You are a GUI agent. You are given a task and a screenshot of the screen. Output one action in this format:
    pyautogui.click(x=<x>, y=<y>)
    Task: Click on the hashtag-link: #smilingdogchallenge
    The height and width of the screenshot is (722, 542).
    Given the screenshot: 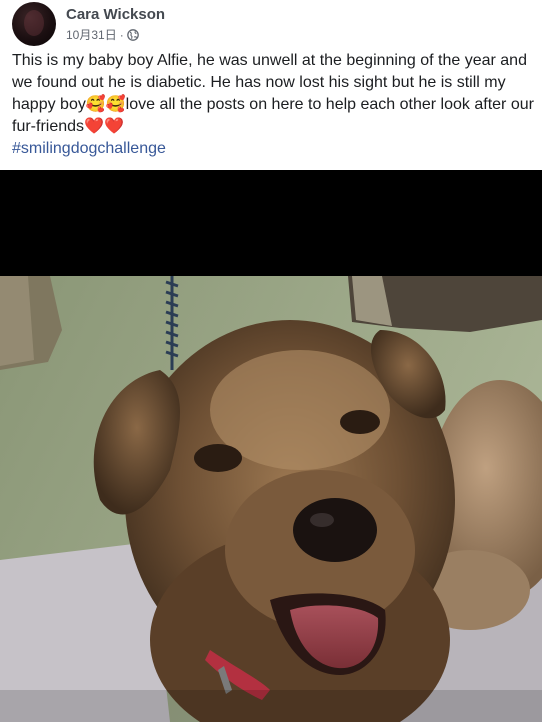 What is the action you would take?
    pyautogui.click(x=89, y=148)
    